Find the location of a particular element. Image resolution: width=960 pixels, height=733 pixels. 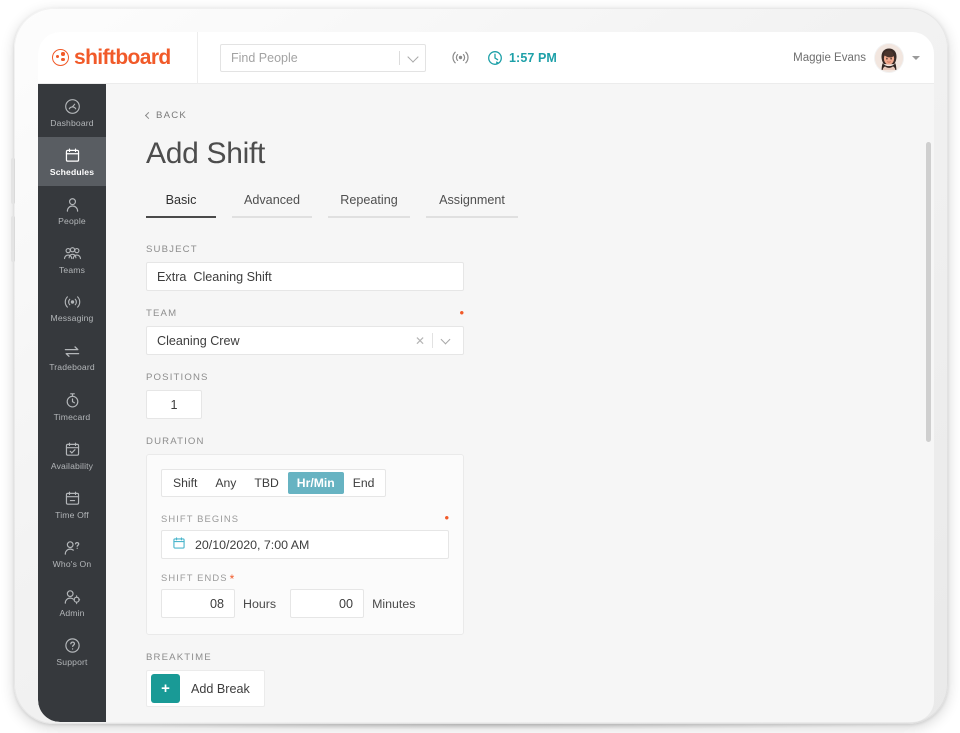

segment-hr-min: Hr/Min is located at coordinates (315, 483).